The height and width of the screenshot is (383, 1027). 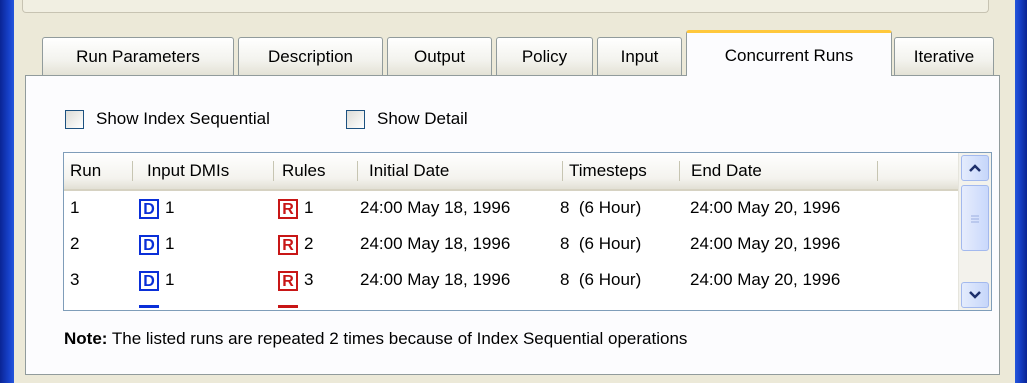 I want to click on partial-dmi-icon, so click(x=149, y=306).